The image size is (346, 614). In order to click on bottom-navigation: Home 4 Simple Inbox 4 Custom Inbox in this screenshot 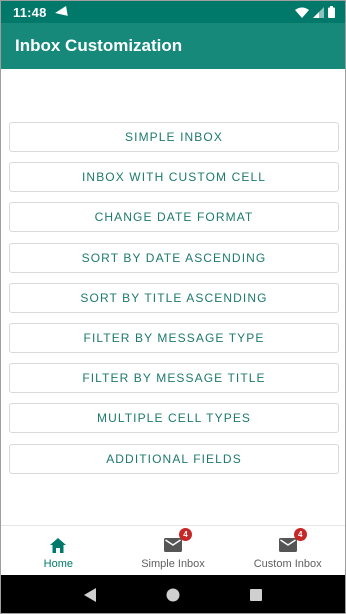, I will do `click(173, 550)`.